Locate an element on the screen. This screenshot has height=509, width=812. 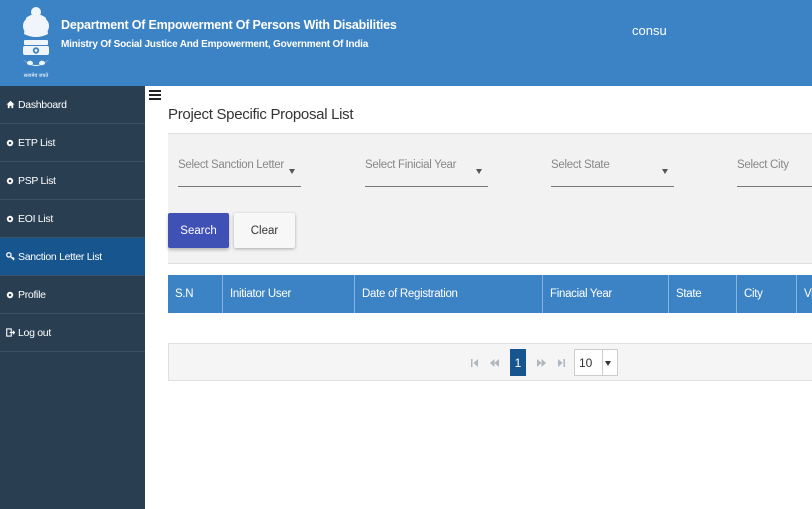
sidebar-item-label: PSP List is located at coordinates (37, 180).